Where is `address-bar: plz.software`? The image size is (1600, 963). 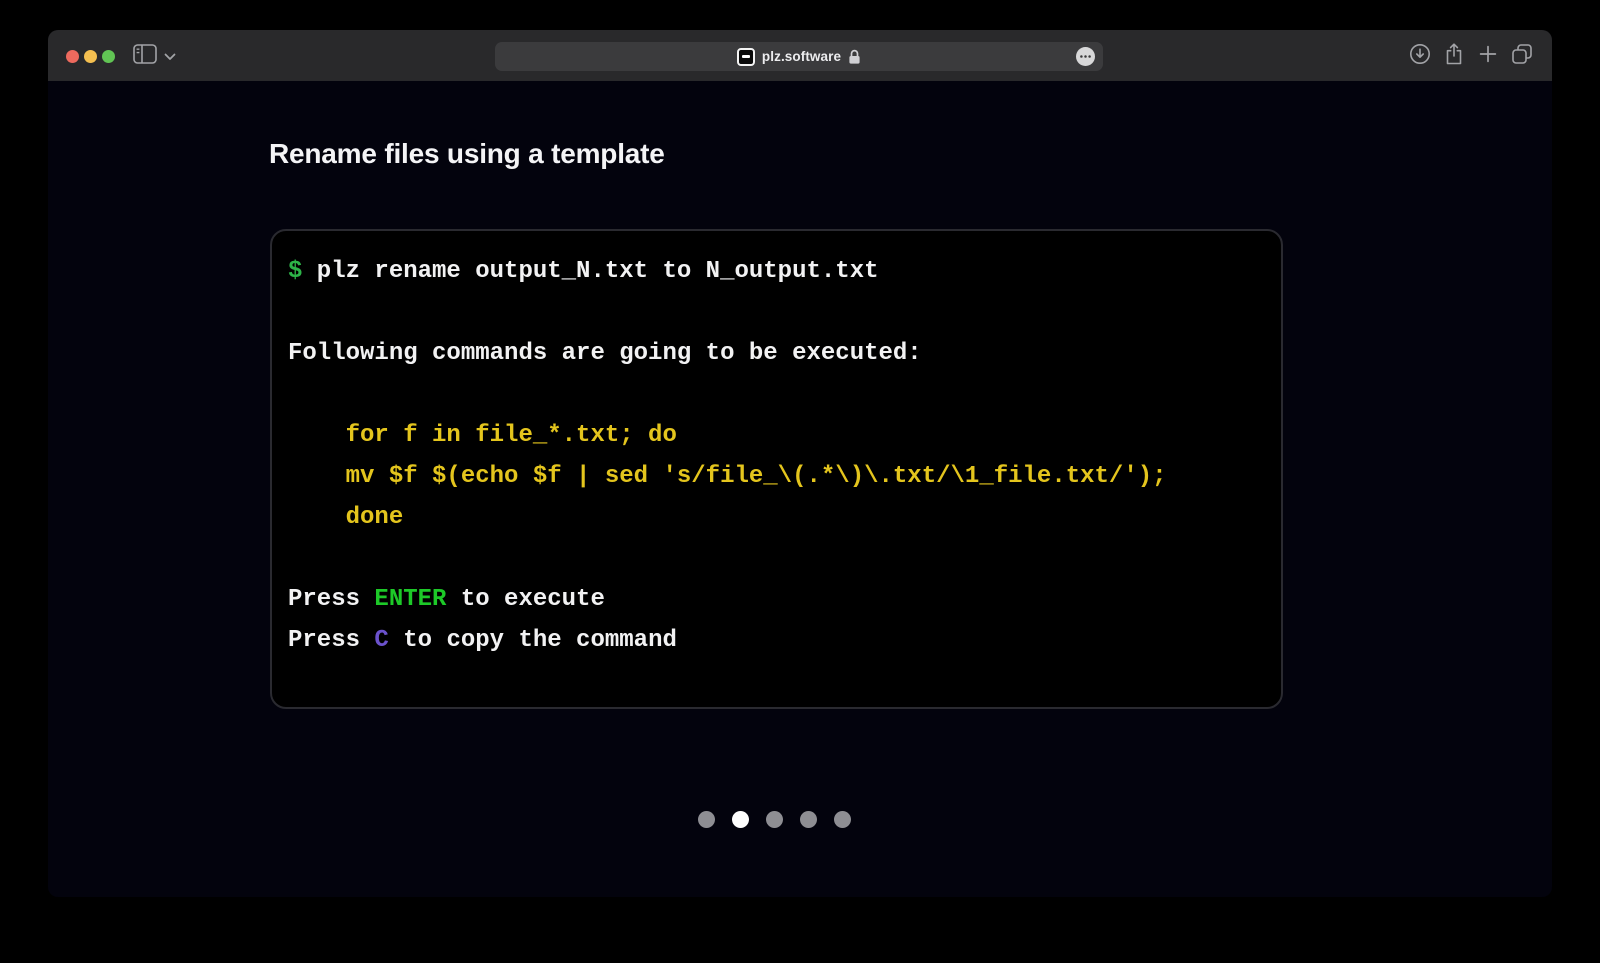
address-bar: plz.software is located at coordinates (799, 56).